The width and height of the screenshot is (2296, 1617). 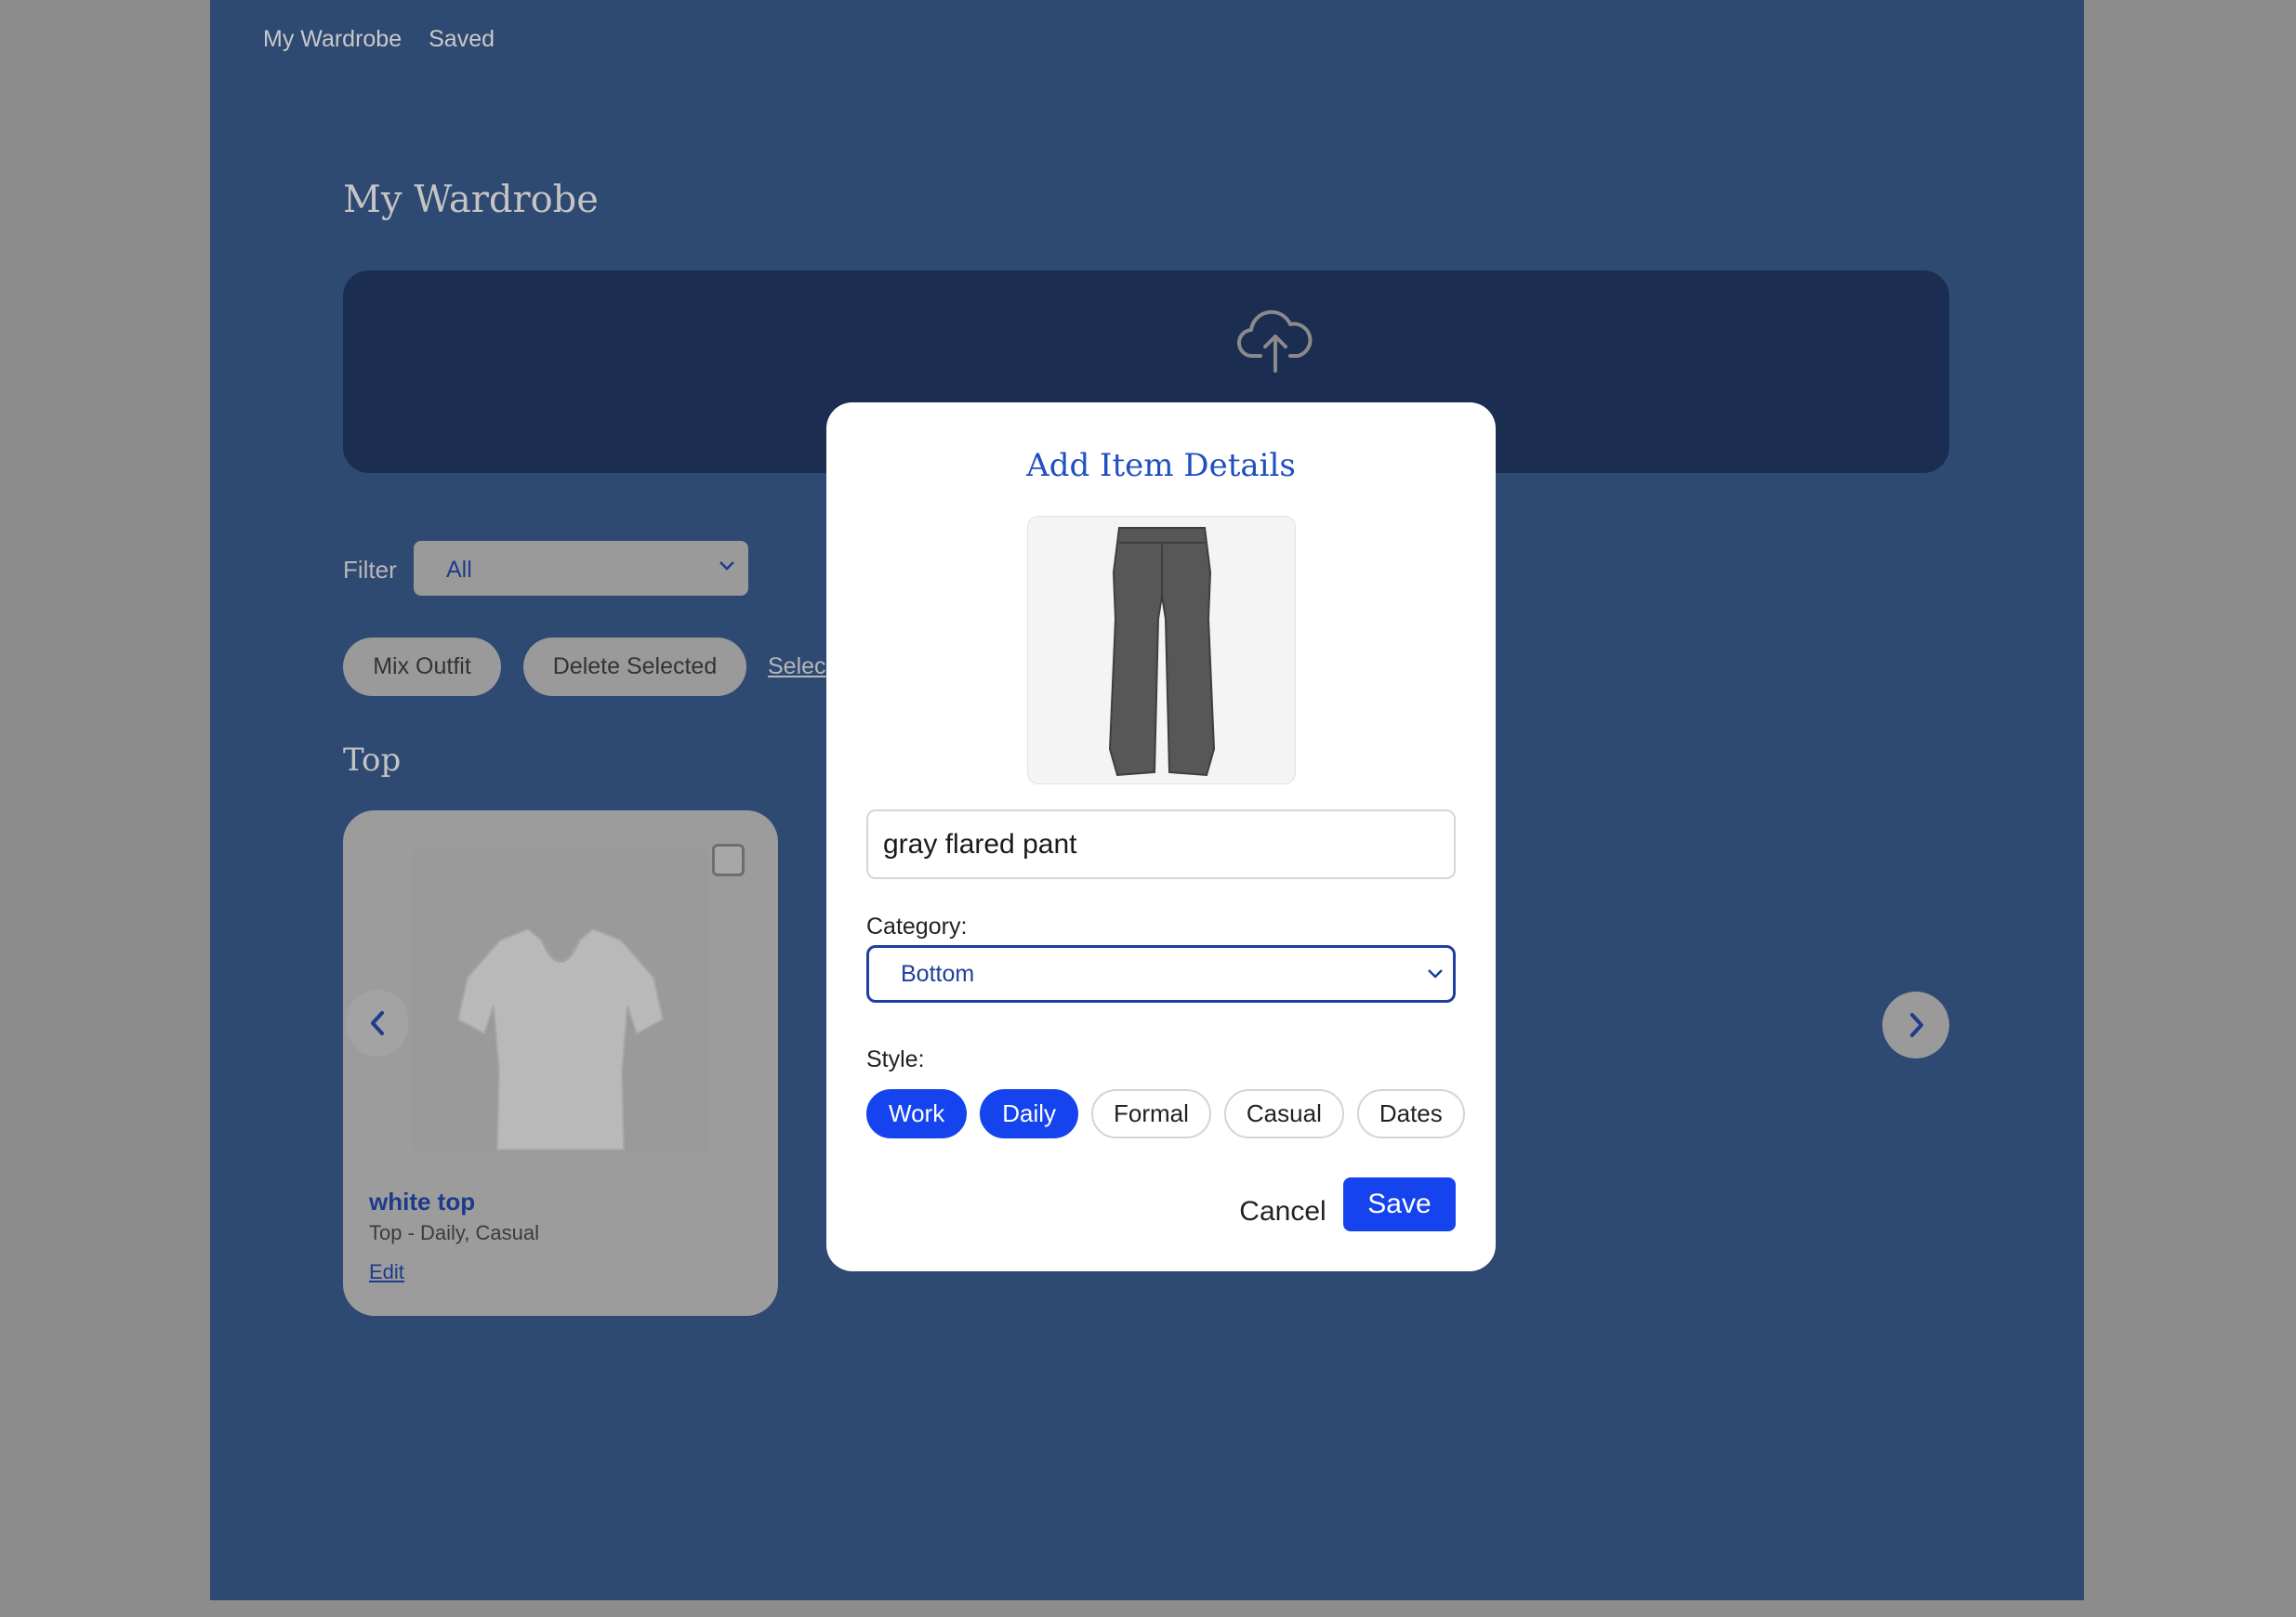 I want to click on chevron-right-icon, so click(x=1917, y=1025).